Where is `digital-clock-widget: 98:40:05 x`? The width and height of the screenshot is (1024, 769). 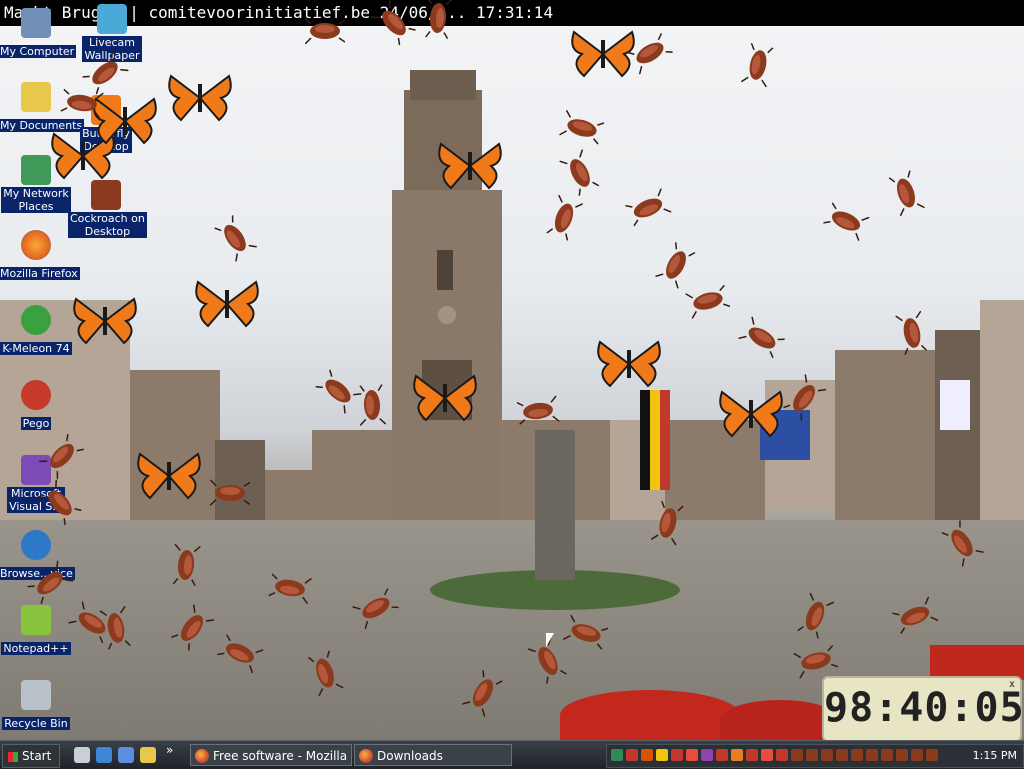 digital-clock-widget: 98:40:05 x is located at coordinates (923, 709).